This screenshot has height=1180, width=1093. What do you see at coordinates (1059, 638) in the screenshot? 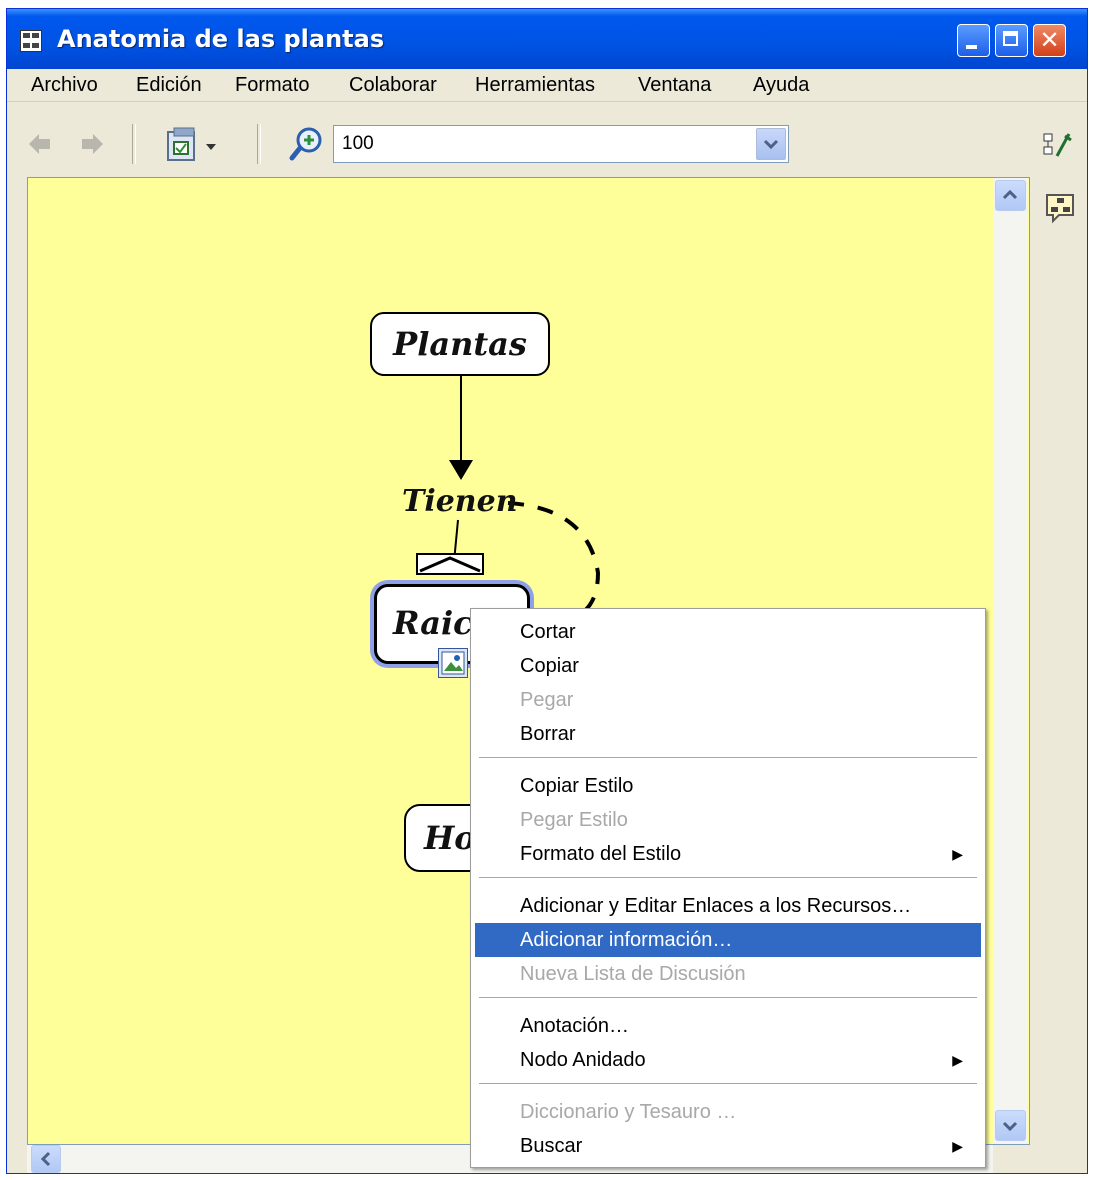
I see `right-side-panel` at bounding box center [1059, 638].